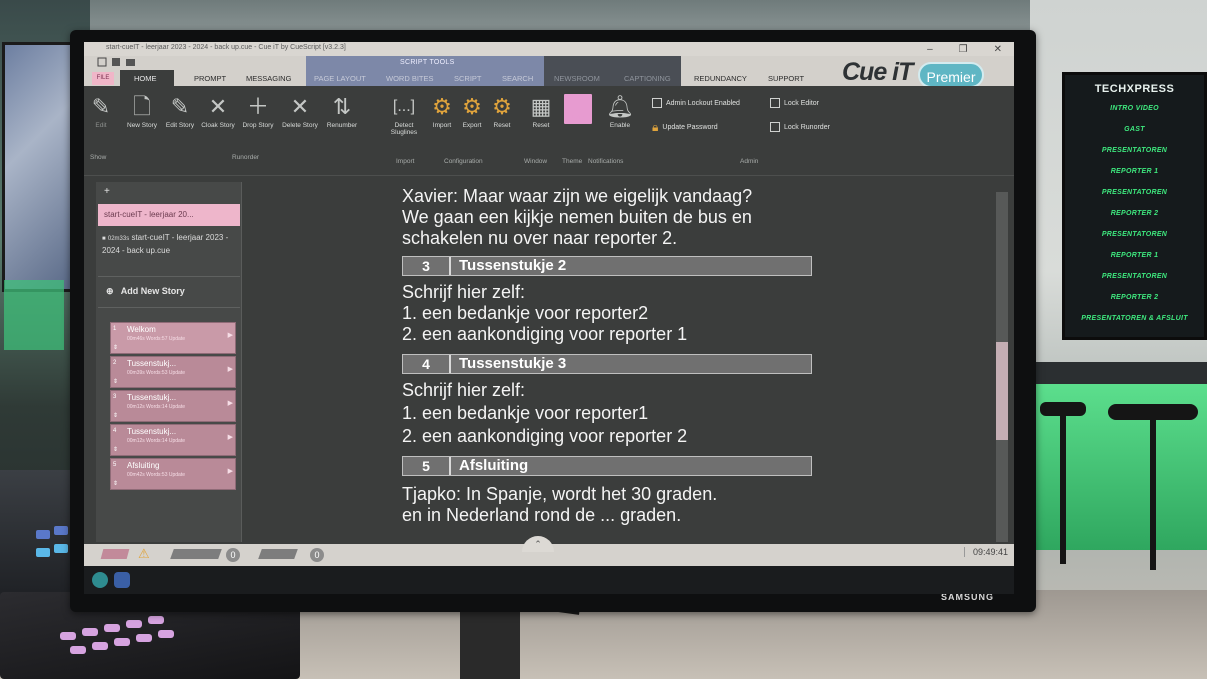  Describe the element at coordinates (144, 554) in the screenshot. I see `warning-icon: ⚠` at that location.